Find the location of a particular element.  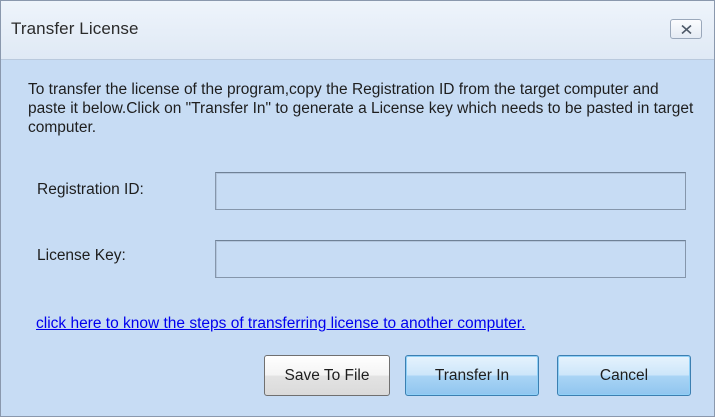

close-button is located at coordinates (686, 29).